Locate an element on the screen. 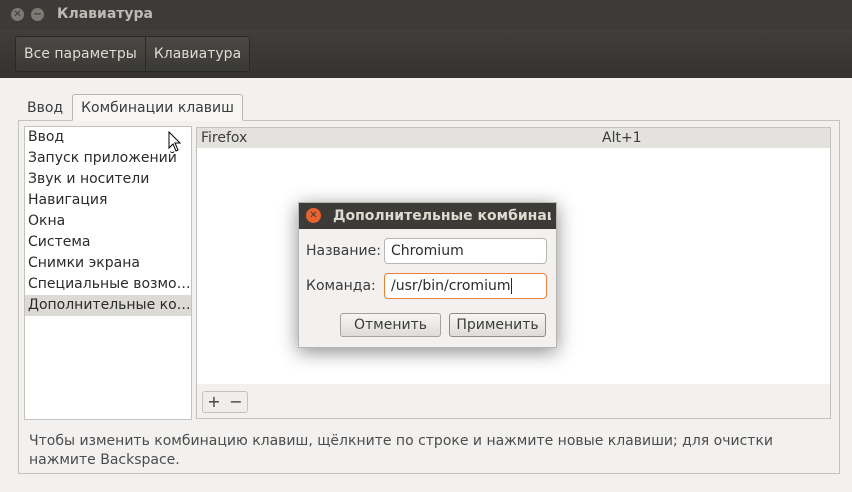 The image size is (852, 492). dialog-close-icon: ✕ is located at coordinates (313, 215).